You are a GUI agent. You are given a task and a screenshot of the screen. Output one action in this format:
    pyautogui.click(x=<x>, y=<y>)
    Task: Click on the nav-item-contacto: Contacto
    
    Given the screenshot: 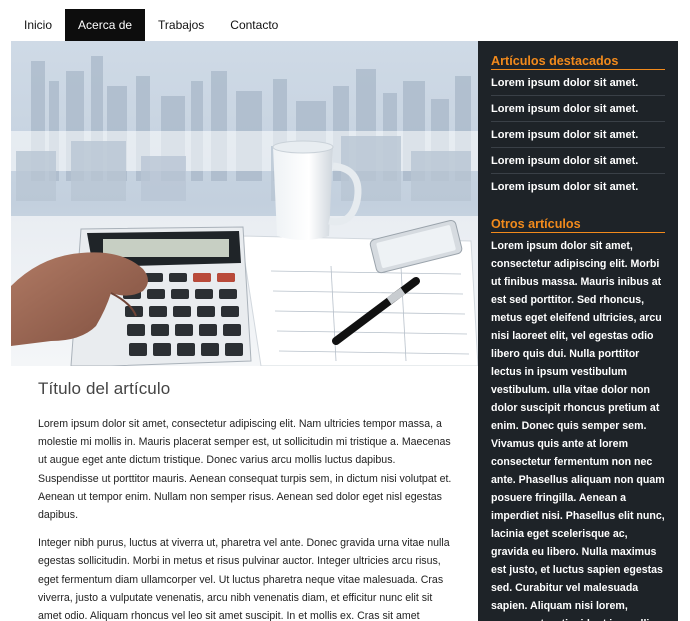 What is the action you would take?
    pyautogui.click(x=254, y=25)
    